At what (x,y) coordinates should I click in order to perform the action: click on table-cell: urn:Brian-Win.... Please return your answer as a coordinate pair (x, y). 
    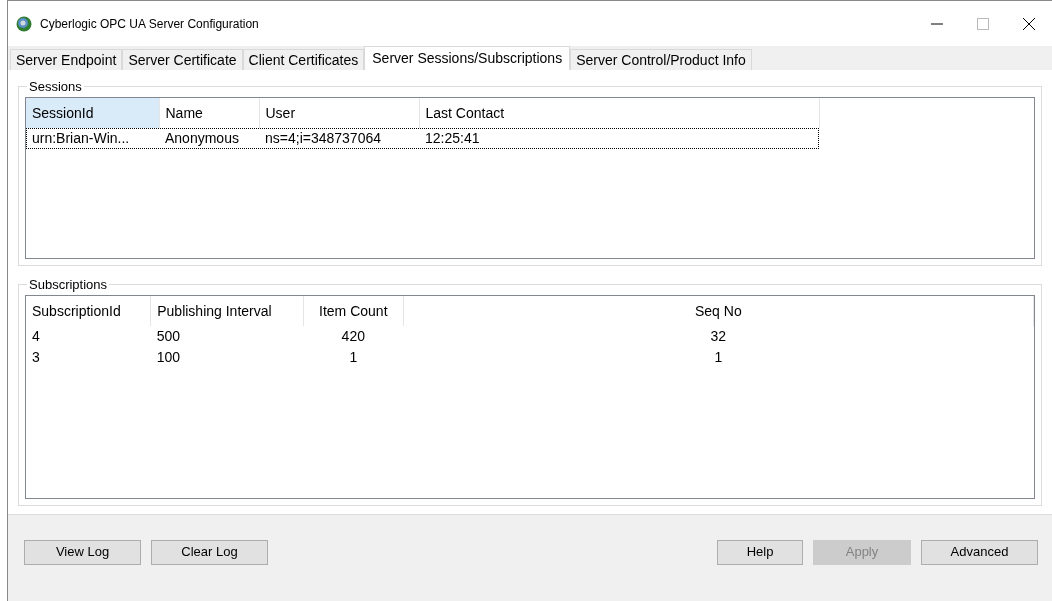
    Looking at the image, I should click on (92, 138).